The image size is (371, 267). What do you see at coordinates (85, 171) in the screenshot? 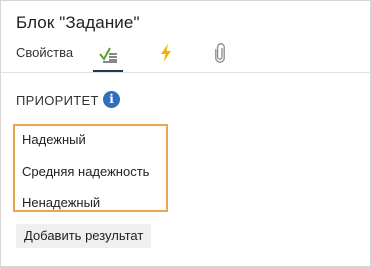
I see `priority-option-medium: Средняя надежность` at bounding box center [85, 171].